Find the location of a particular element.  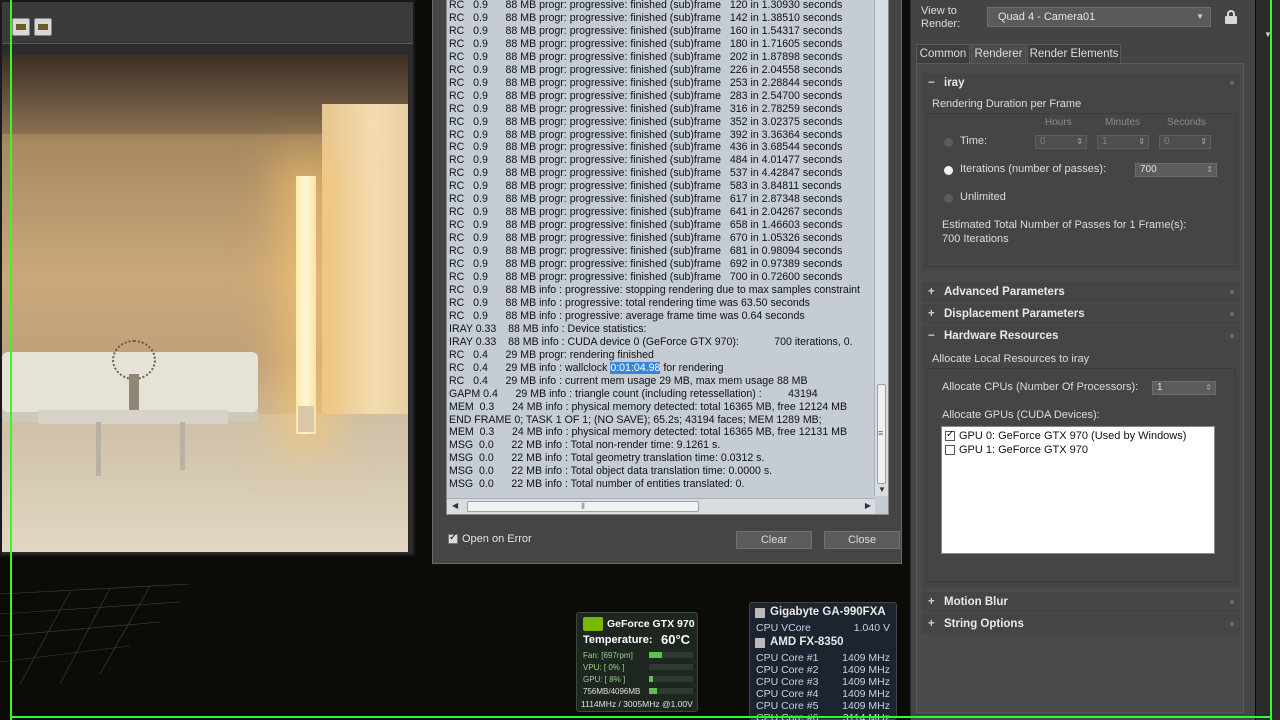

cpu-core-row: CPU Core #4 1409 MHz is located at coordinates (823, 694).